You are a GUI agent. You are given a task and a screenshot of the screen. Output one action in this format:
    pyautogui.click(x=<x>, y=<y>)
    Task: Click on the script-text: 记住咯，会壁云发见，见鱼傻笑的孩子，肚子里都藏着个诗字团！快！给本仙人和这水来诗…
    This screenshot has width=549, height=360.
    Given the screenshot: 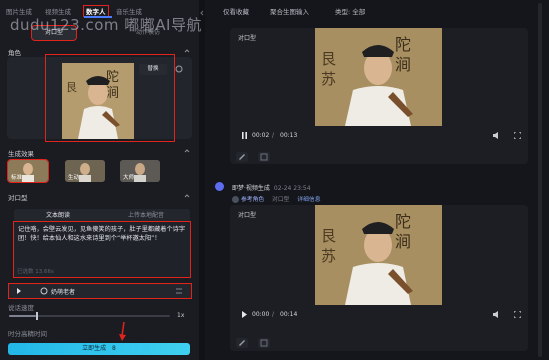 What is the action you would take?
    pyautogui.click(x=102, y=234)
    